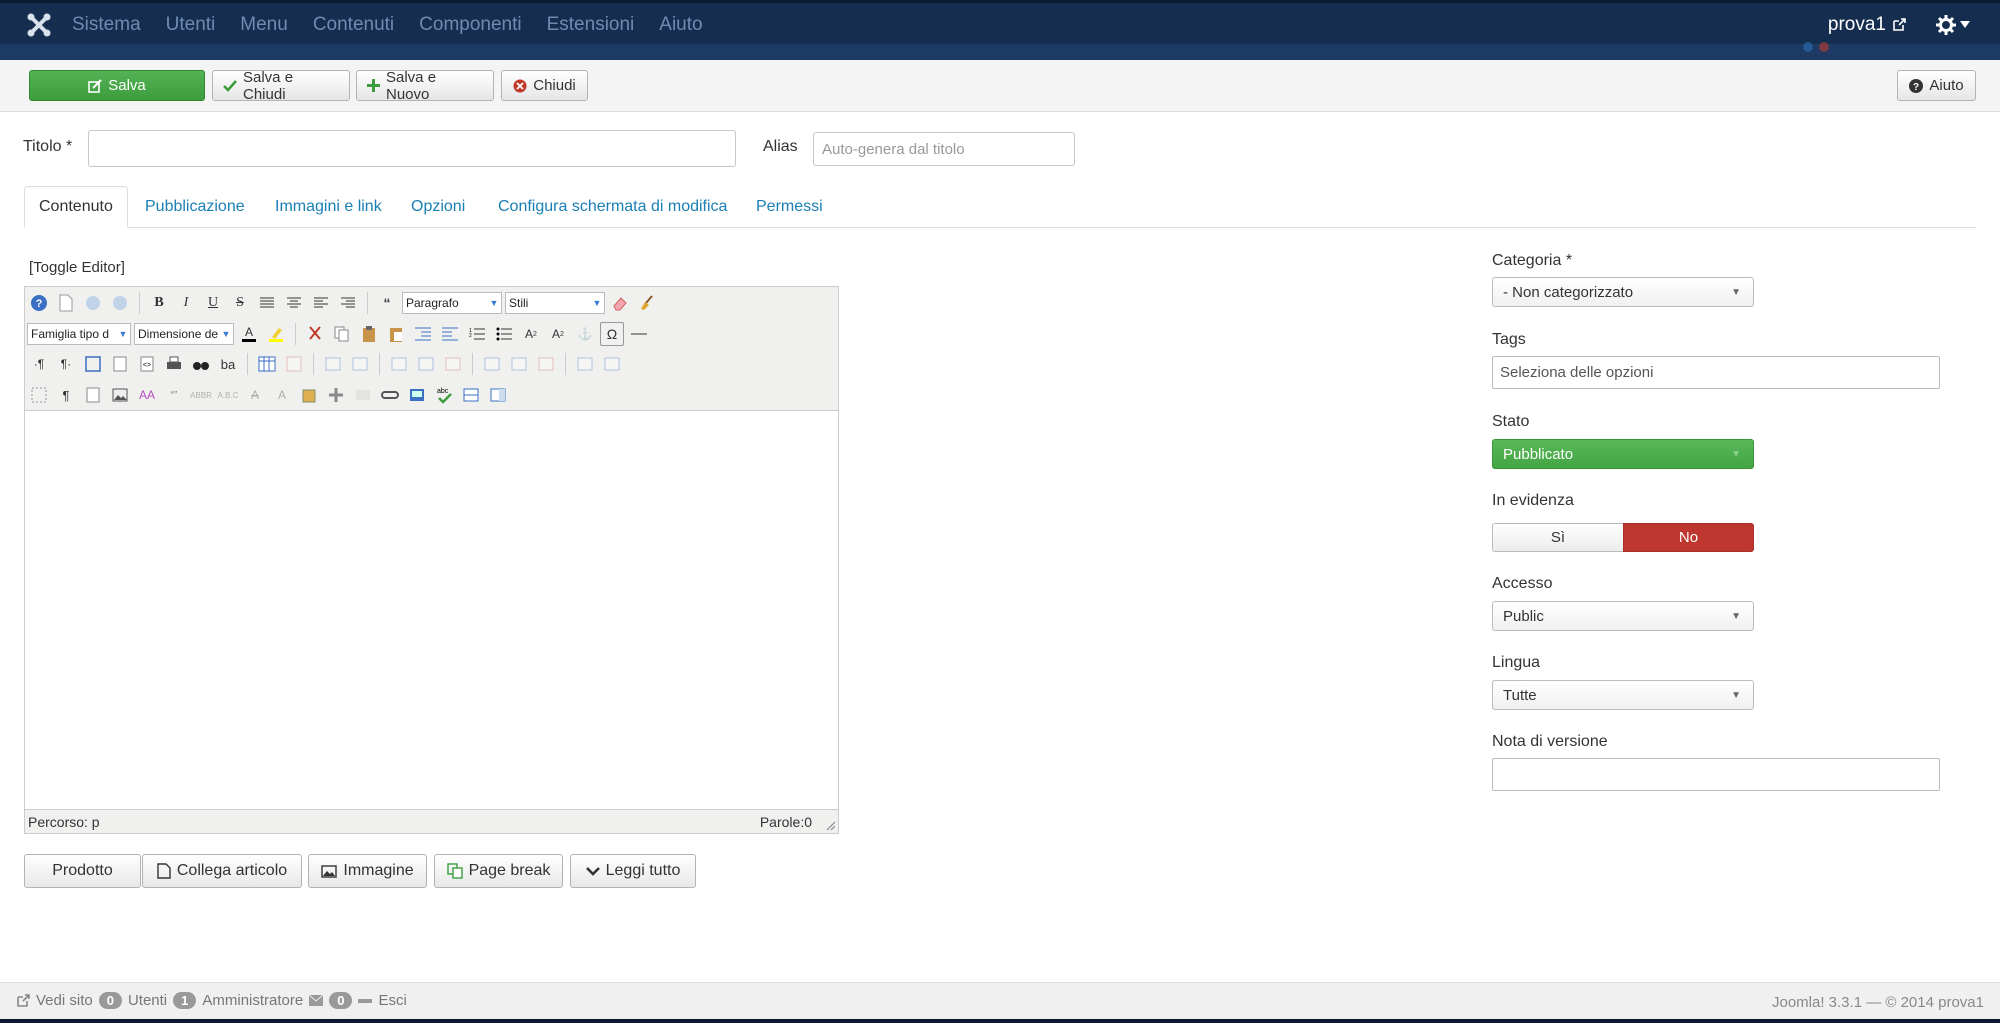 This screenshot has width=2000, height=1023. What do you see at coordinates (39, 25) in the screenshot?
I see `joomla-logo-icon` at bounding box center [39, 25].